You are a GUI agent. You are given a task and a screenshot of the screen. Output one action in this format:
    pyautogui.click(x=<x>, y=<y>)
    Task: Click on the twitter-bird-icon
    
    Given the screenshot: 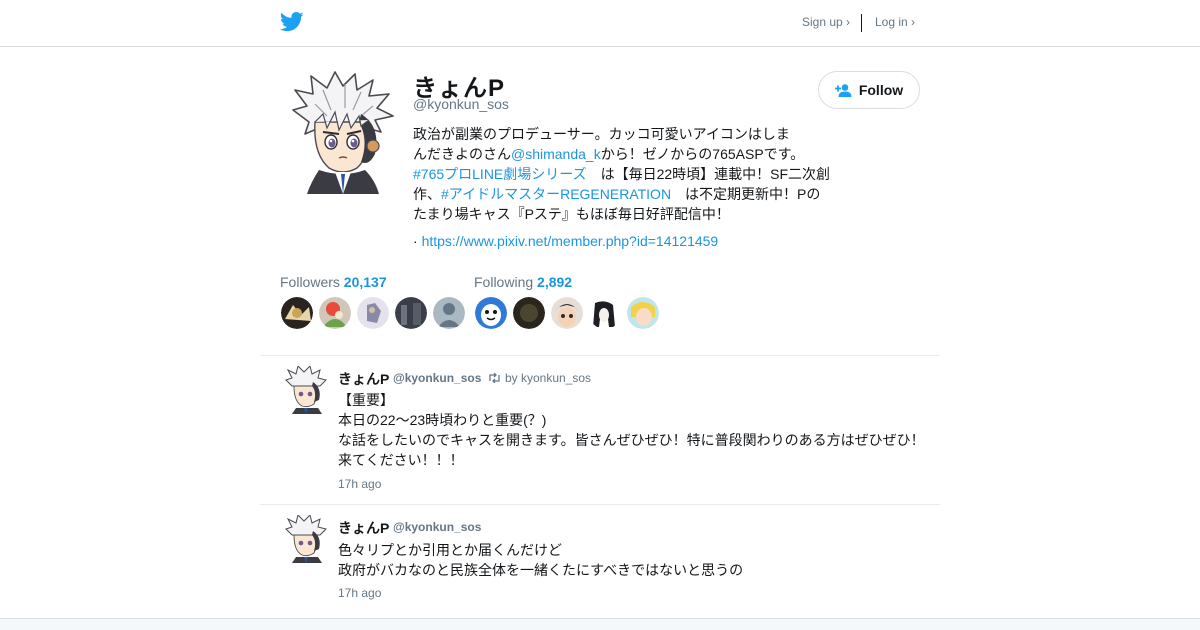 What is the action you would take?
    pyautogui.click(x=292, y=22)
    